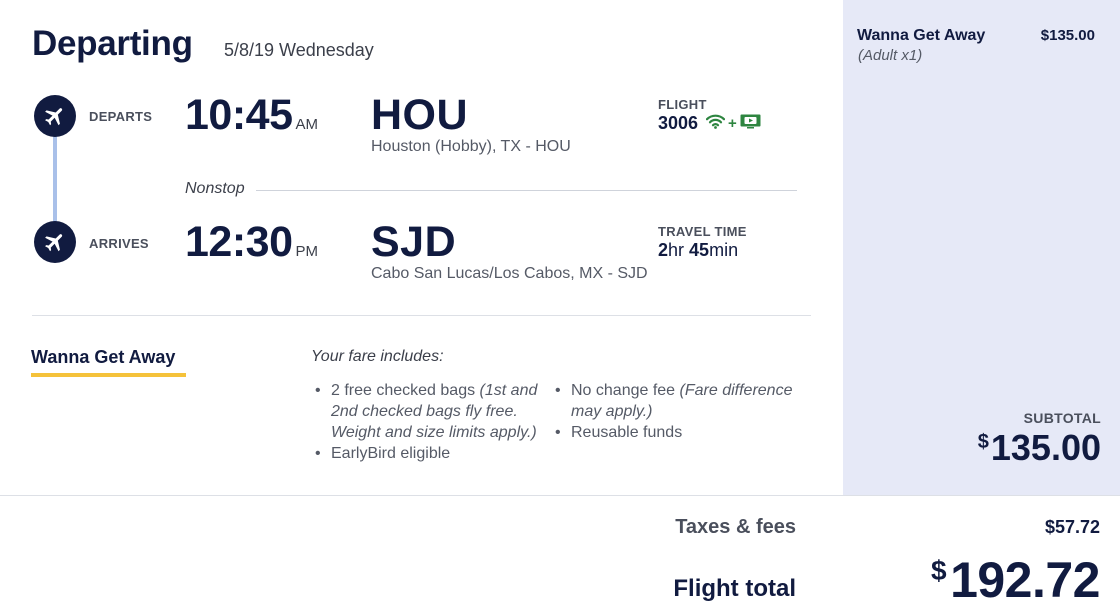 The image size is (1120, 611). I want to click on departure-plane-icon, so click(55, 116).